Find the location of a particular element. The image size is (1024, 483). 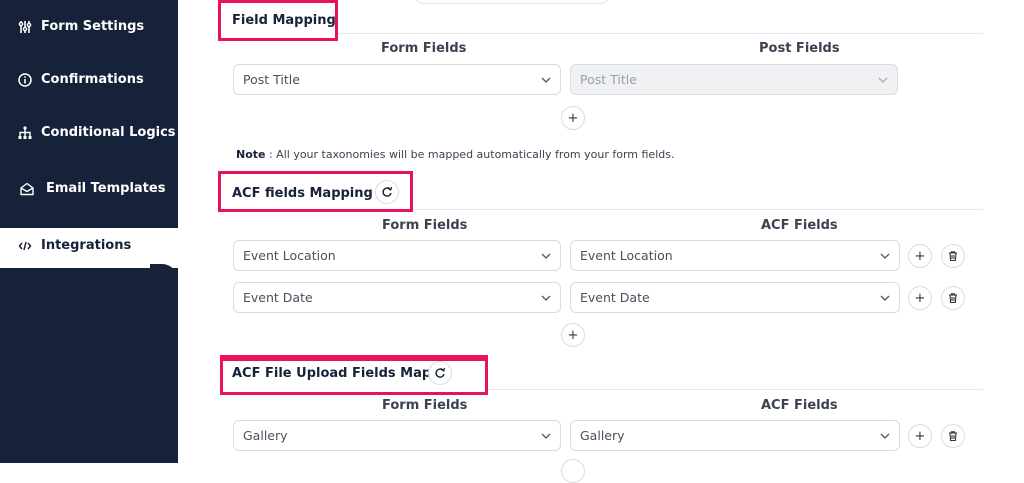

sitemap-icon is located at coordinates (25, 132).